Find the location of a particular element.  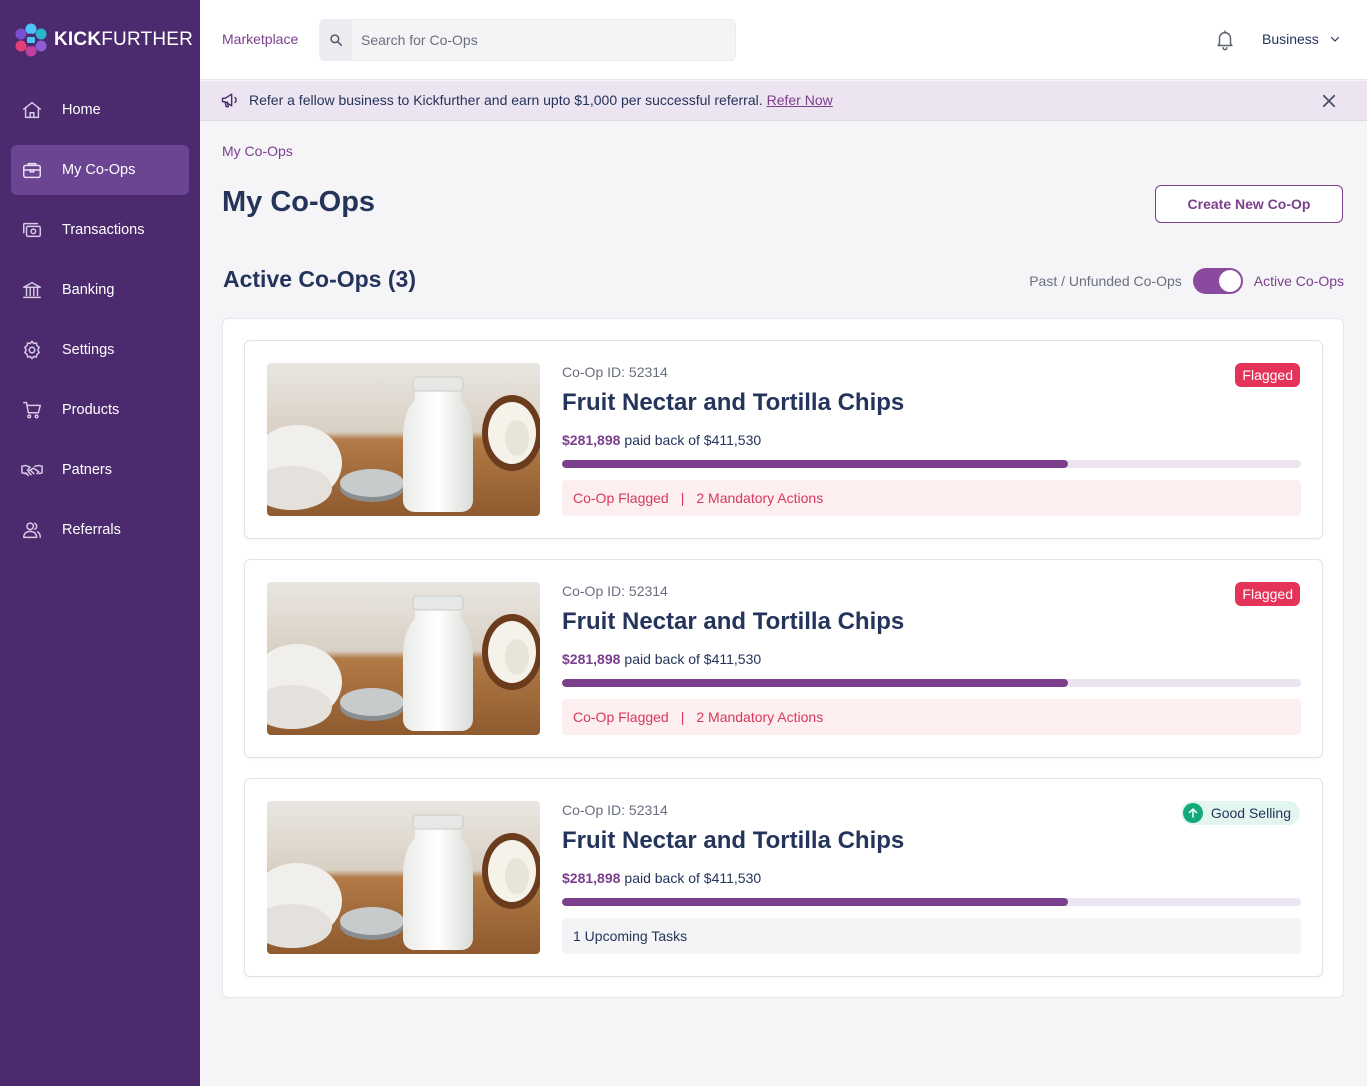

sidebar-item-home: Home is located at coordinates (100, 110).